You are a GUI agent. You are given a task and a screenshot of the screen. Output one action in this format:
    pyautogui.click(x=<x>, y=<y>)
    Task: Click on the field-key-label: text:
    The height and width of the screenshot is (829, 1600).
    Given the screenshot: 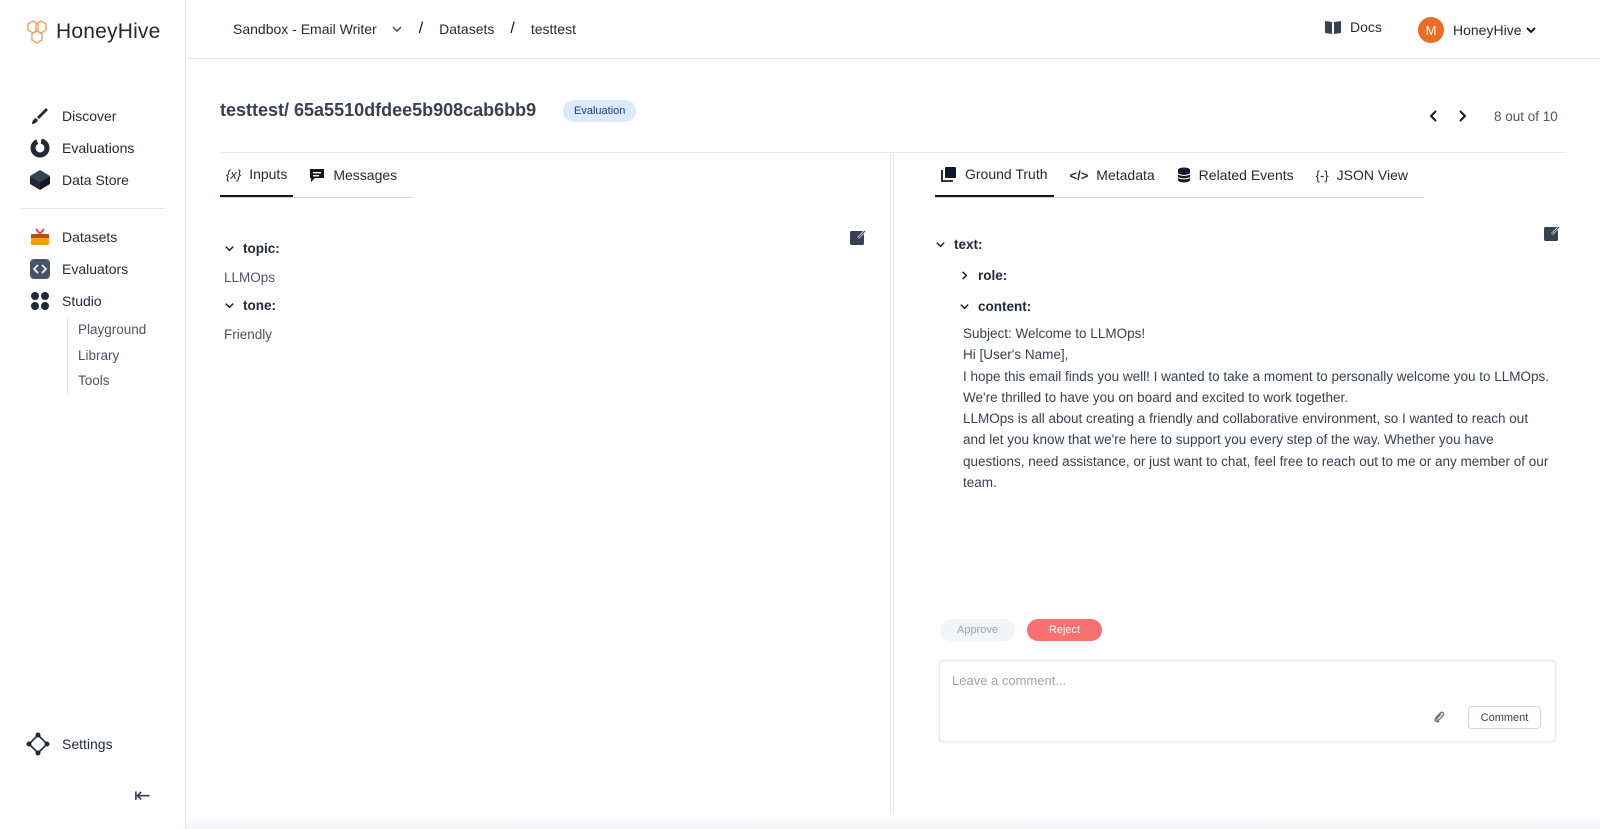 What is the action you would take?
    pyautogui.click(x=968, y=244)
    